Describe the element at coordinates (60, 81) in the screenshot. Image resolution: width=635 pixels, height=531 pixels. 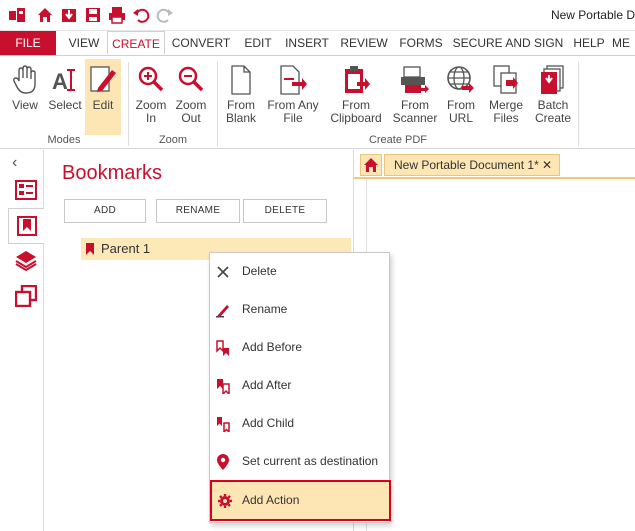
I see `svg-text: A` at that location.